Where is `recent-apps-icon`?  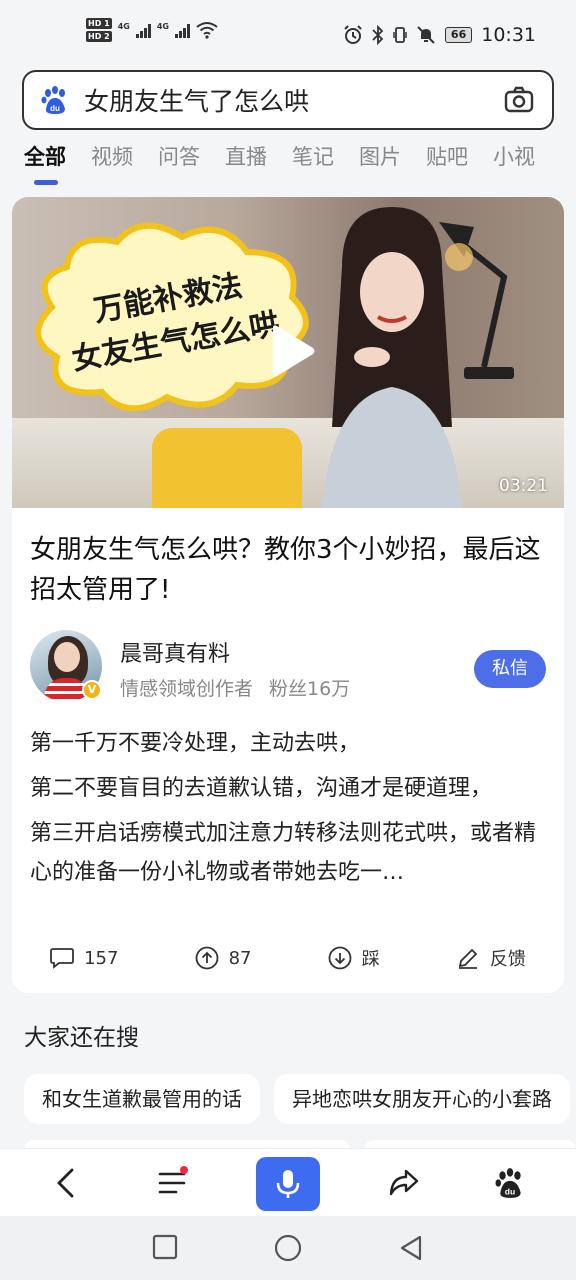
recent-apps-icon is located at coordinates (165, 1247).